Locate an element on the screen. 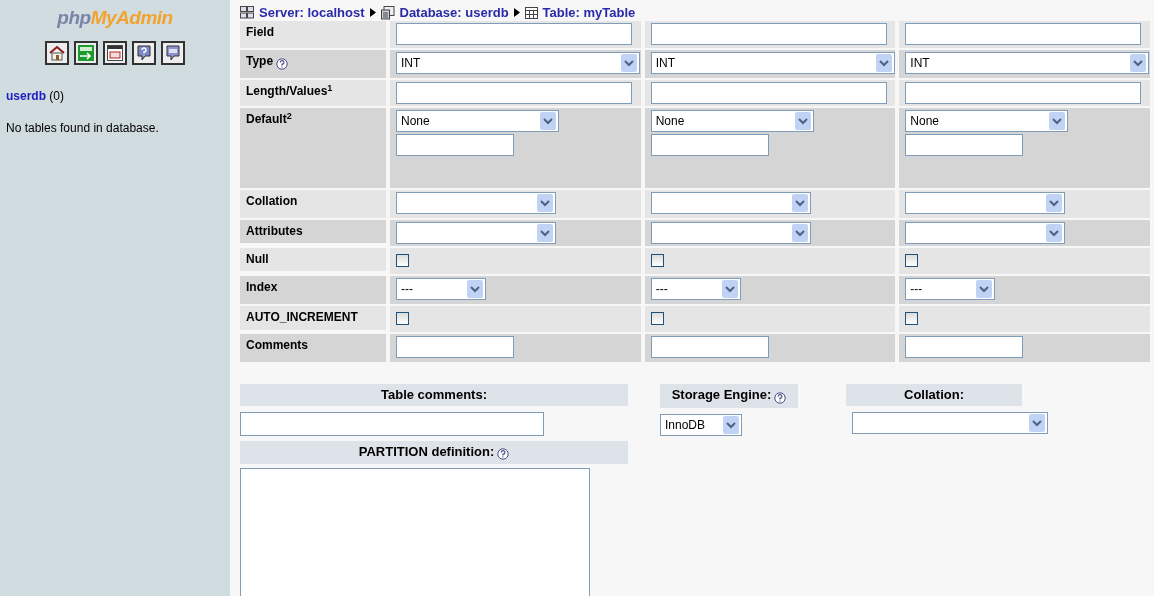 Image resolution: width=1154 pixels, height=596 pixels. section-header: Collation: is located at coordinates (934, 395).